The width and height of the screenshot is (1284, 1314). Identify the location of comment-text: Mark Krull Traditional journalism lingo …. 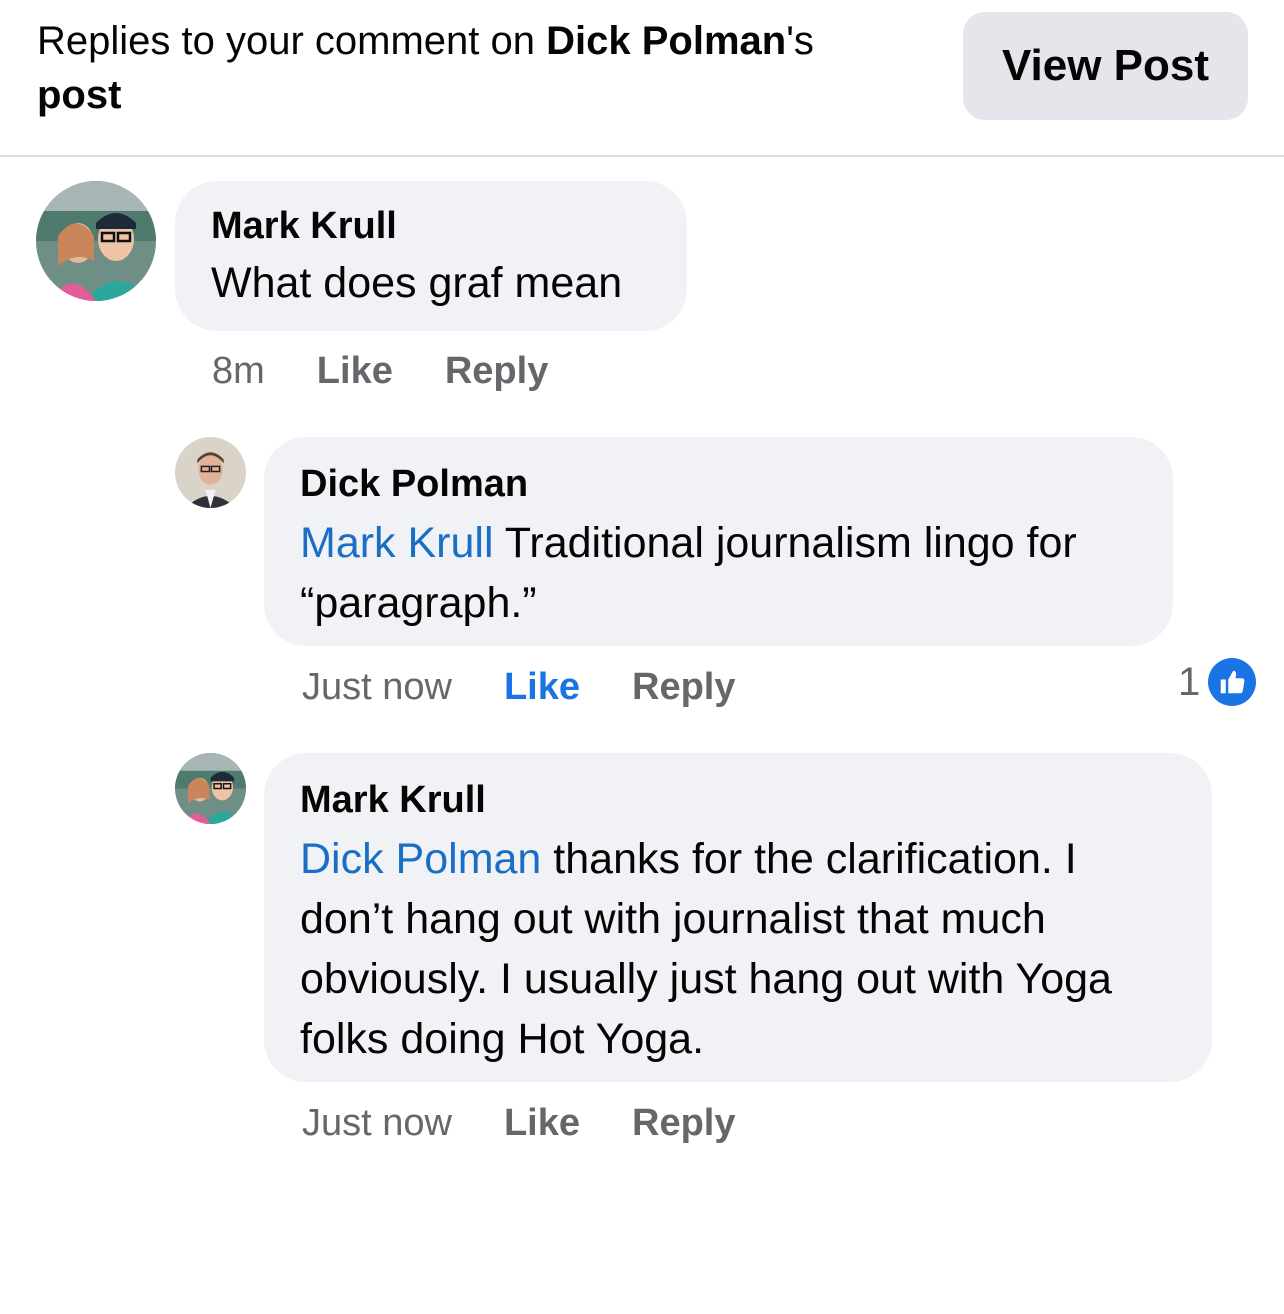
(688, 573).